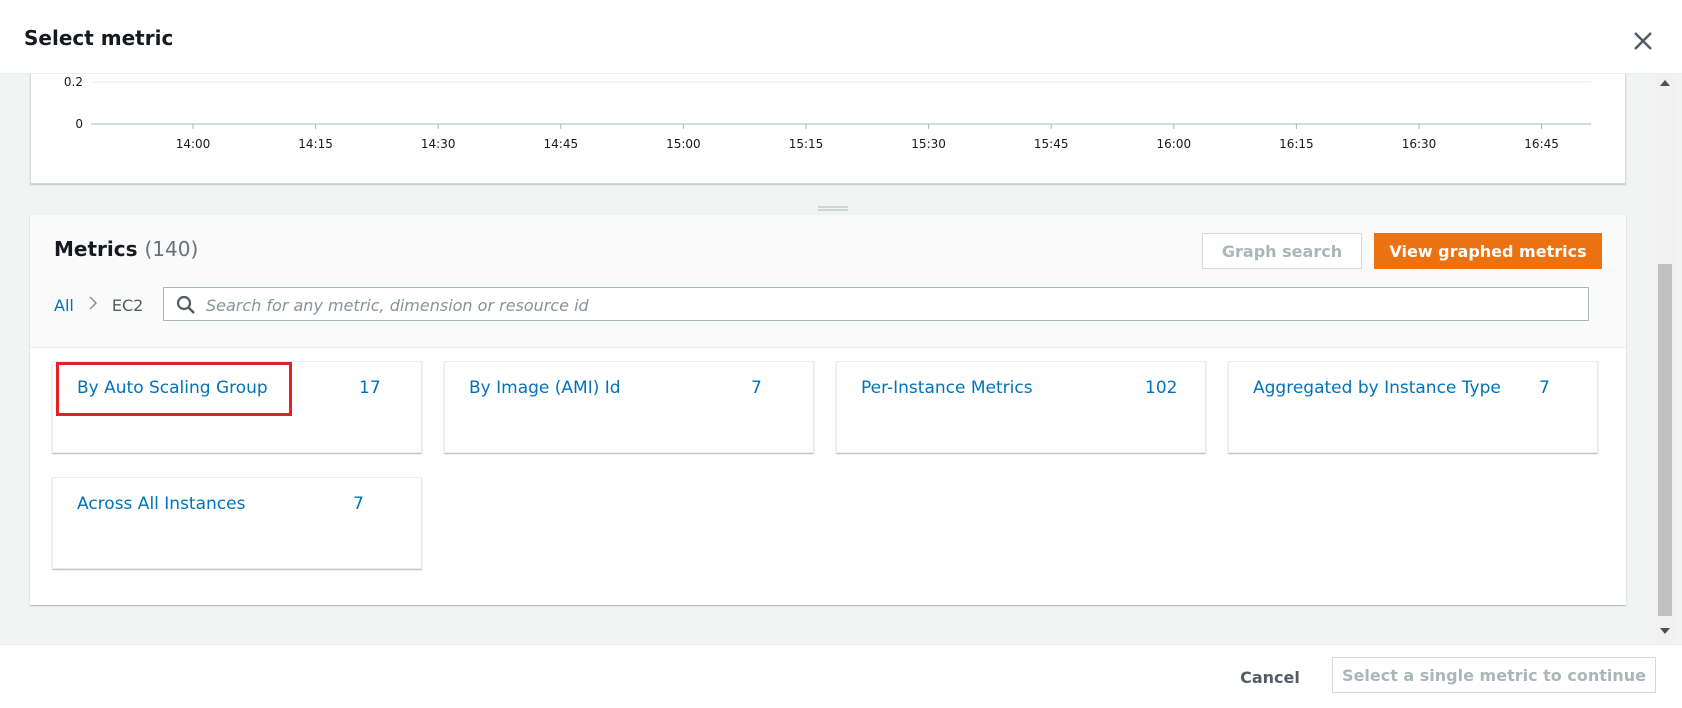 The image size is (1682, 708). I want to click on x-tick-label: 16:00, so click(1174, 144).